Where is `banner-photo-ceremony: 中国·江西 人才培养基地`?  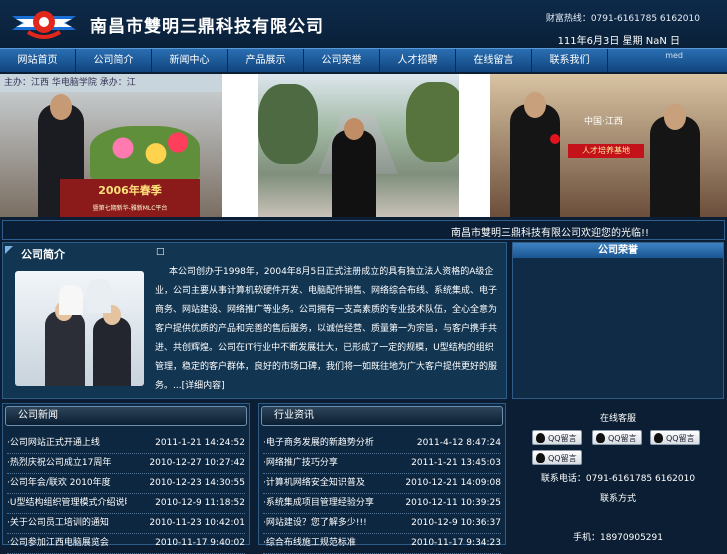
banner-photo-ceremony: 中国·江西 人才培养基地 is located at coordinates (608, 145).